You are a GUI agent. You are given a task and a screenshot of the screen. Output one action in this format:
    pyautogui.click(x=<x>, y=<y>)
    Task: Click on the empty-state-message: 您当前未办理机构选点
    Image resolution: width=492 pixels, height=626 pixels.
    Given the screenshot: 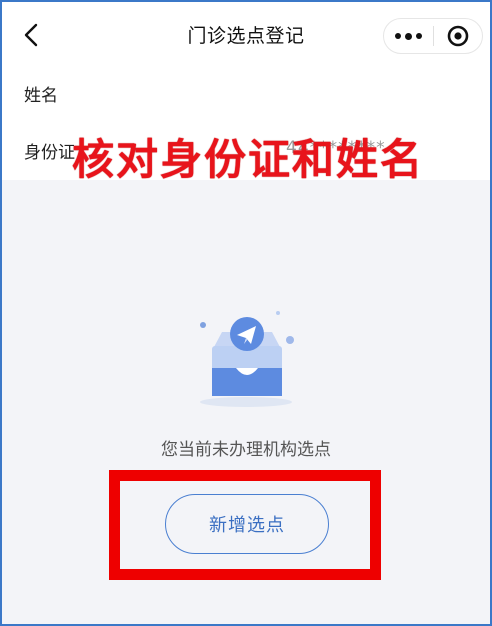 What is the action you would take?
    pyautogui.click(x=246, y=450)
    